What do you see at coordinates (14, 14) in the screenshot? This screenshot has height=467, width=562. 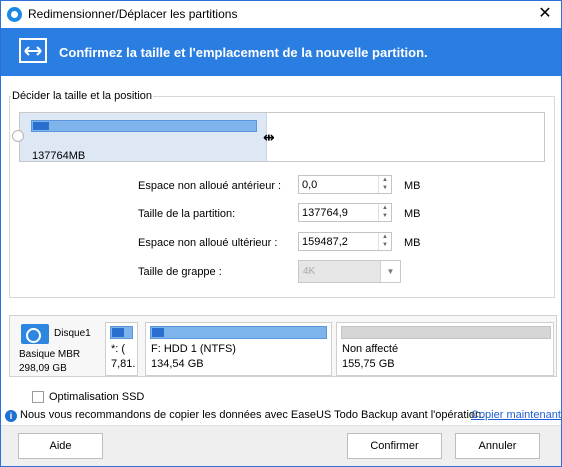 I see `app-disk-icon` at bounding box center [14, 14].